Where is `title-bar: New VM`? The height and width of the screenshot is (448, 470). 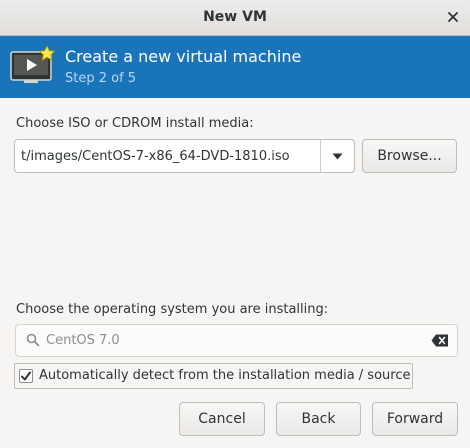
title-bar: New VM is located at coordinates (235, 18).